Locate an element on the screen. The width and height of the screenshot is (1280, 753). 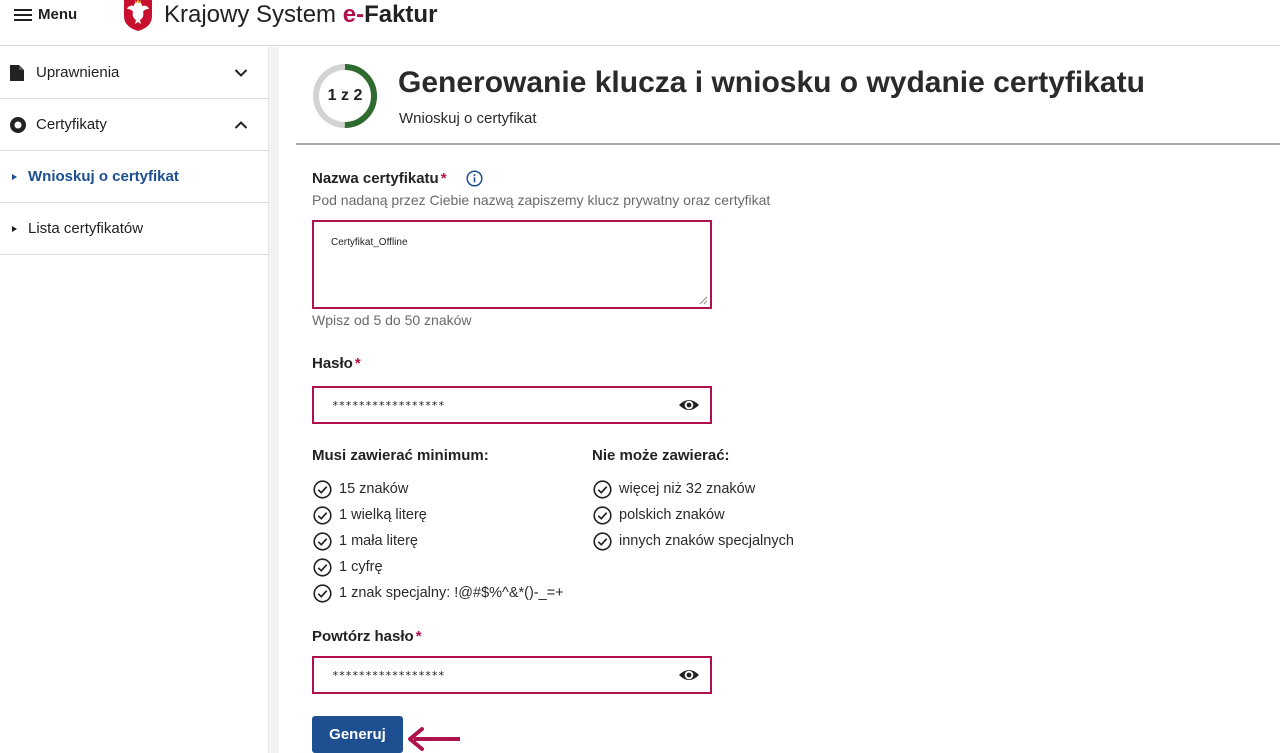
repeat-password-label: Powtórz hasło * is located at coordinates (367, 636).